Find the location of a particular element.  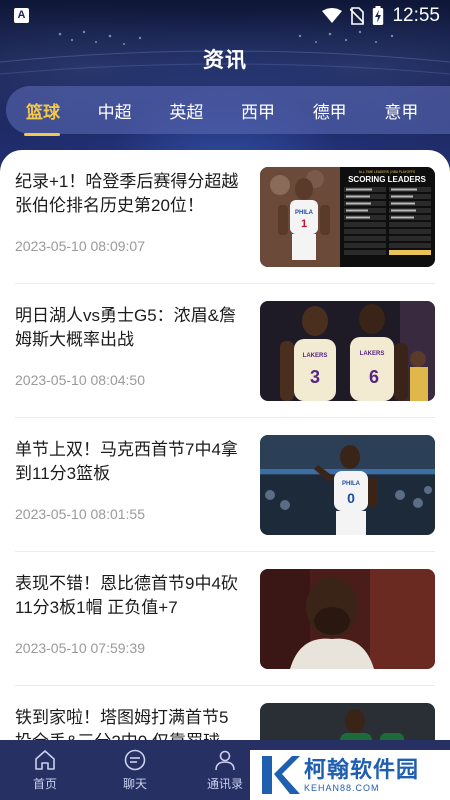

news-title: 表现不错！恩比德首节9中4砍11分3板1帽 正负值+7 is located at coordinates (126, 595).